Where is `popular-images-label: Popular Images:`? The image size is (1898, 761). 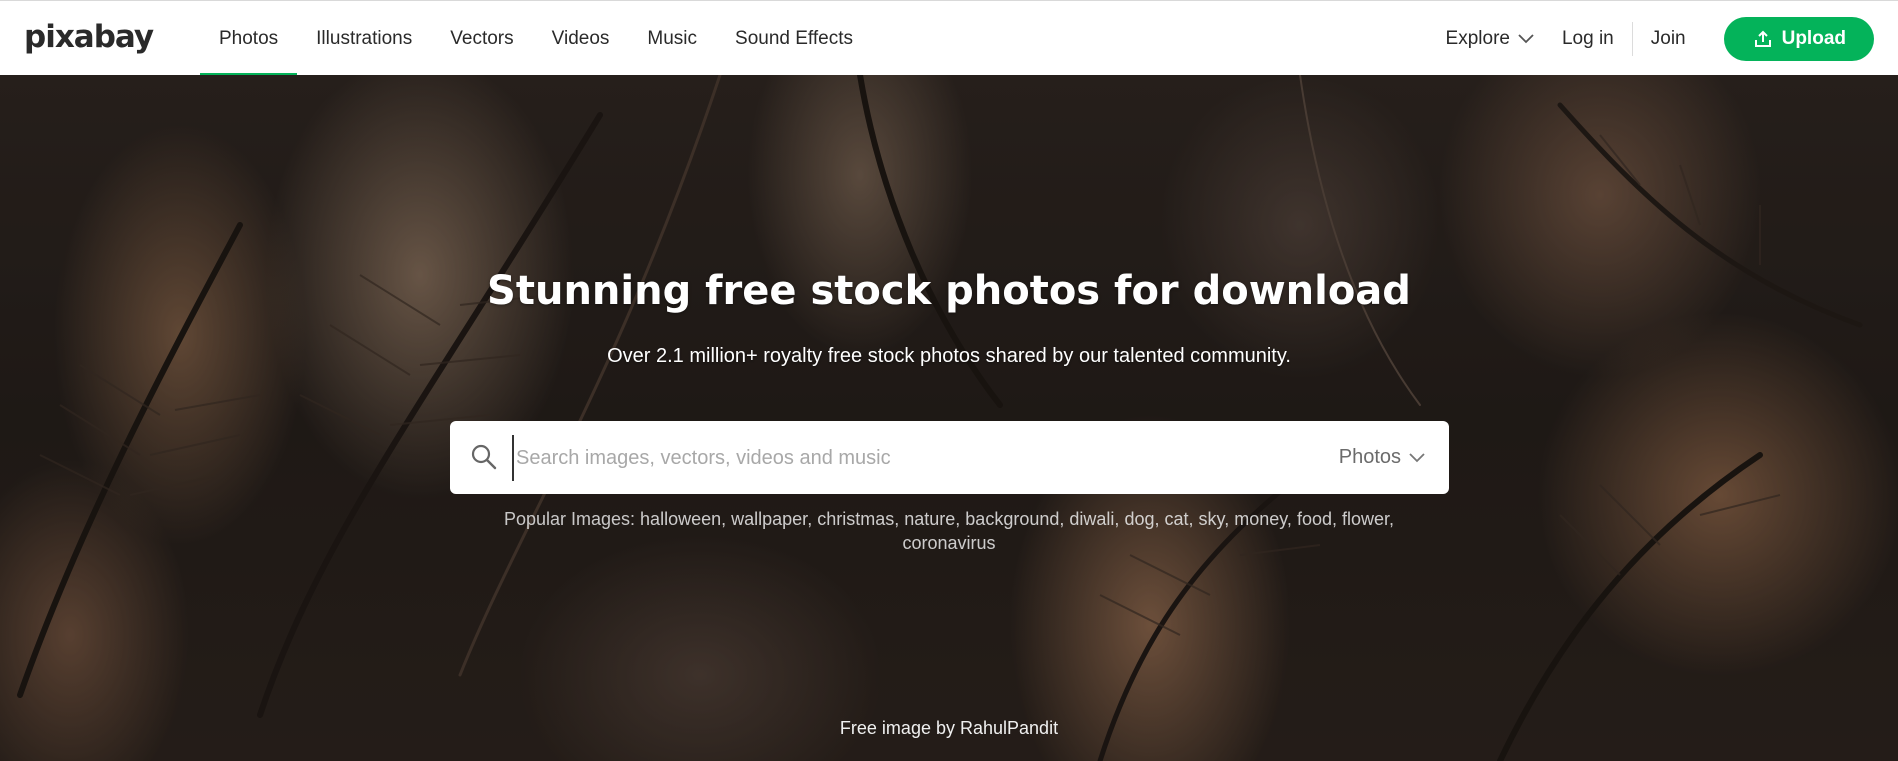
popular-images-label: Popular Images: is located at coordinates (569, 519).